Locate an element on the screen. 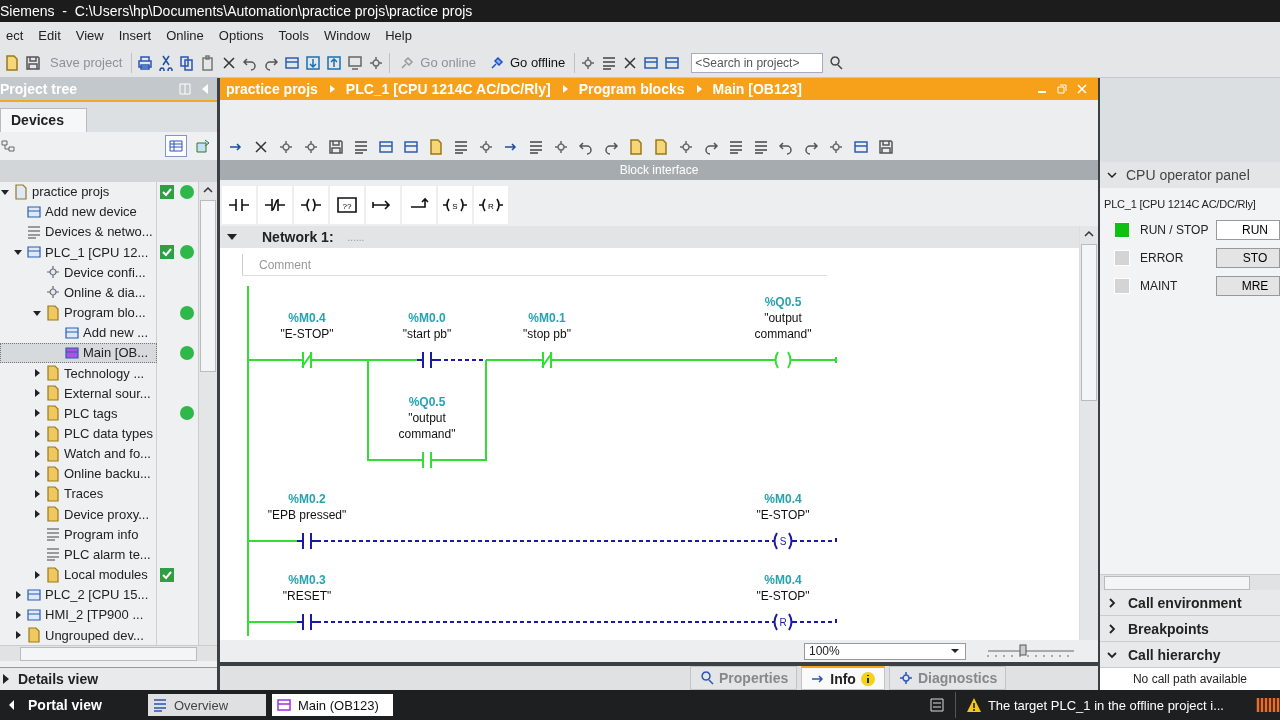 Image resolution: width=1280 pixels, height=720 pixels. monitor-icon is located at coordinates (355, 62).